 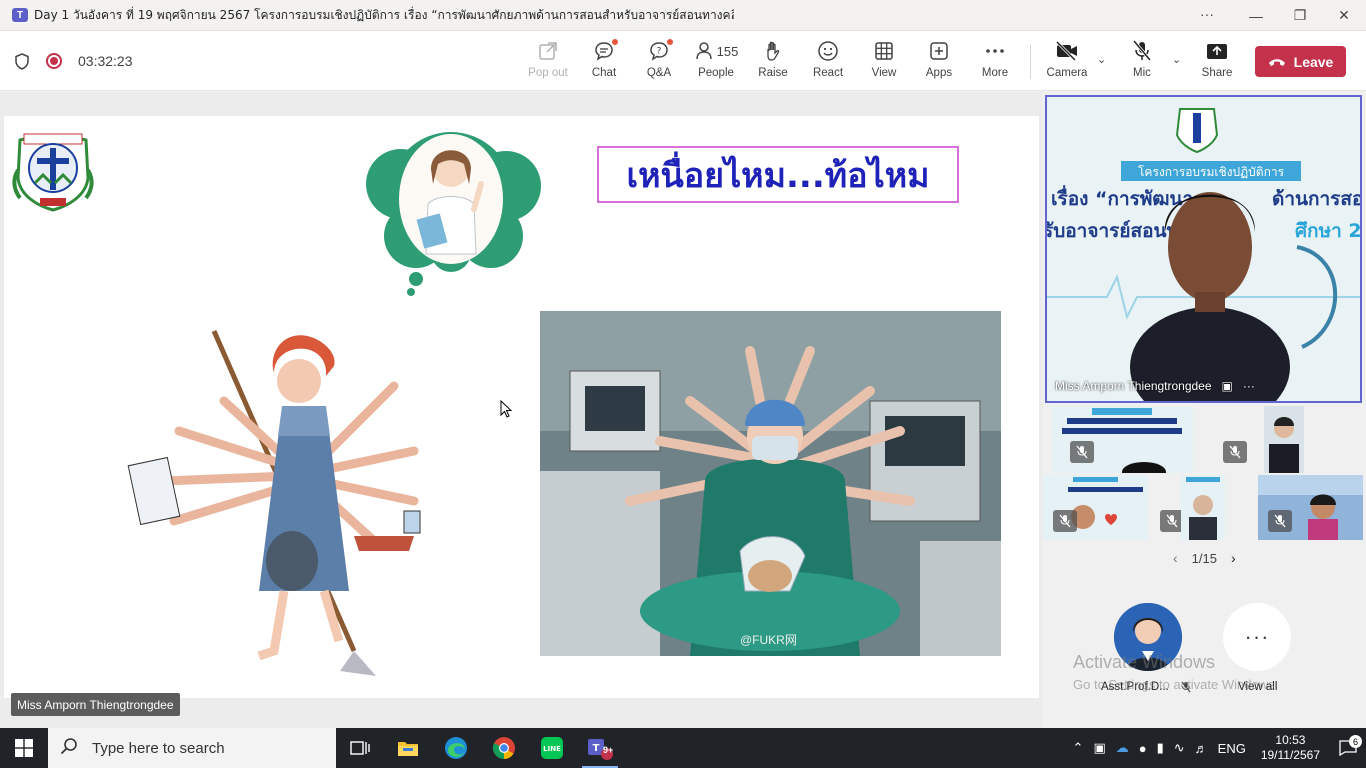 I want to click on search-placeholder: Type here to search, so click(x=158, y=748).